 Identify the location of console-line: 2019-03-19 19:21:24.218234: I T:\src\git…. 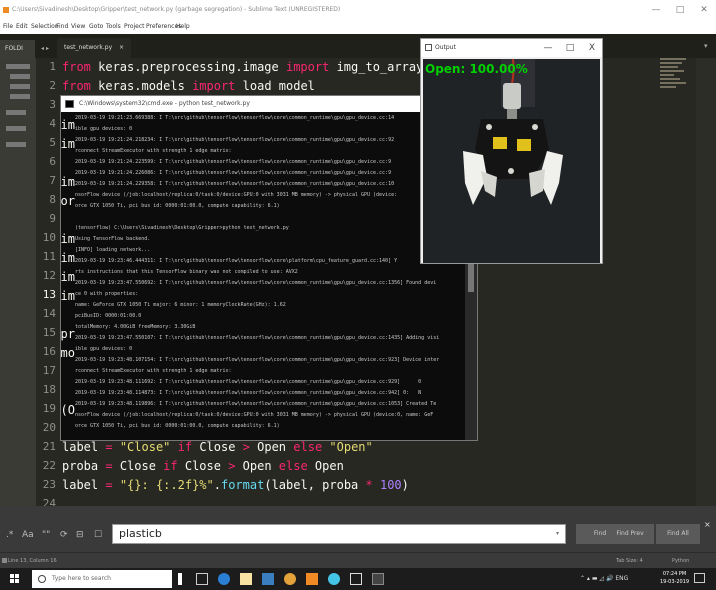
(235, 140).